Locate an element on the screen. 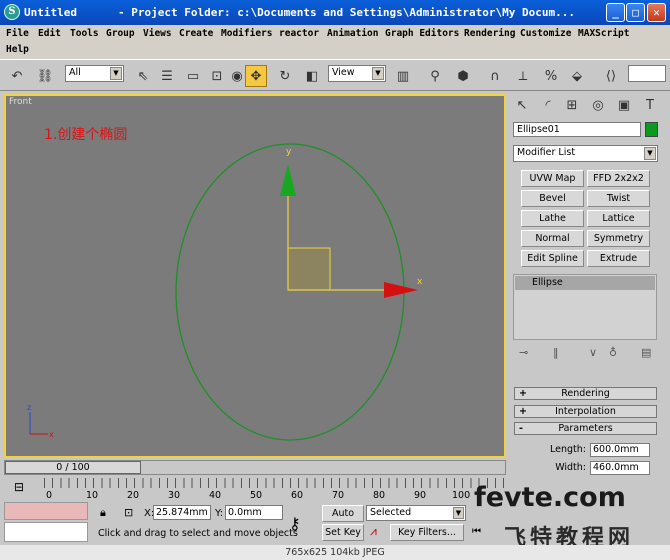 The height and width of the screenshot is (560, 670). modifier-list-label: Modifier List is located at coordinates (546, 152).